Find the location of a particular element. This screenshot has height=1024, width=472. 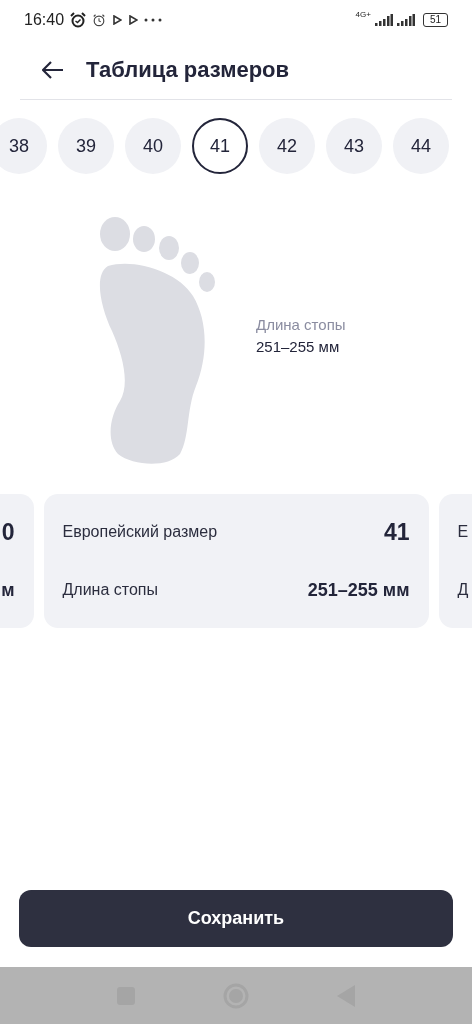

back-arrow-icon is located at coordinates (53, 69).